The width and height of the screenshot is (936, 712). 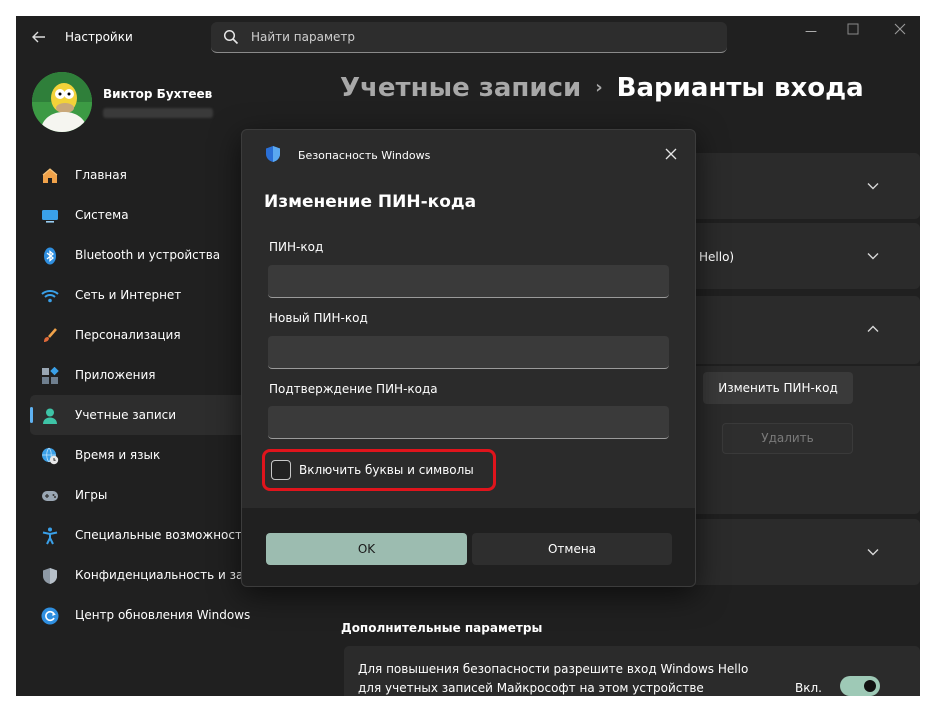 I want to click on dialog-caption: Безопасность Windows, so click(x=364, y=155).